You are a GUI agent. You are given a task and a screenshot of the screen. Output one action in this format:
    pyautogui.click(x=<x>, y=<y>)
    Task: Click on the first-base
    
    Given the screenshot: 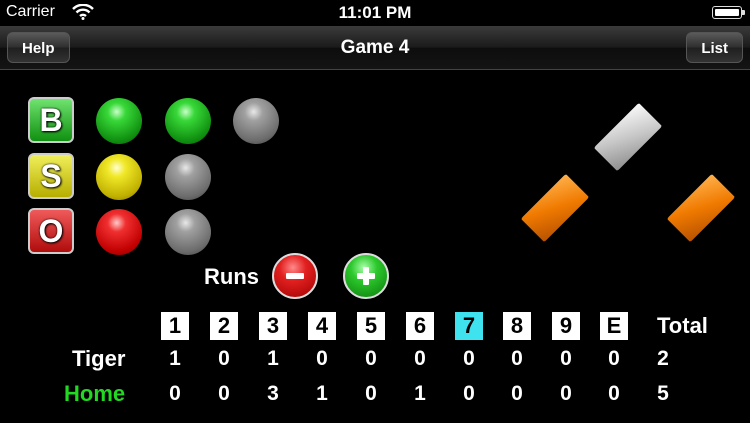 What is the action you would take?
    pyautogui.click(x=701, y=208)
    